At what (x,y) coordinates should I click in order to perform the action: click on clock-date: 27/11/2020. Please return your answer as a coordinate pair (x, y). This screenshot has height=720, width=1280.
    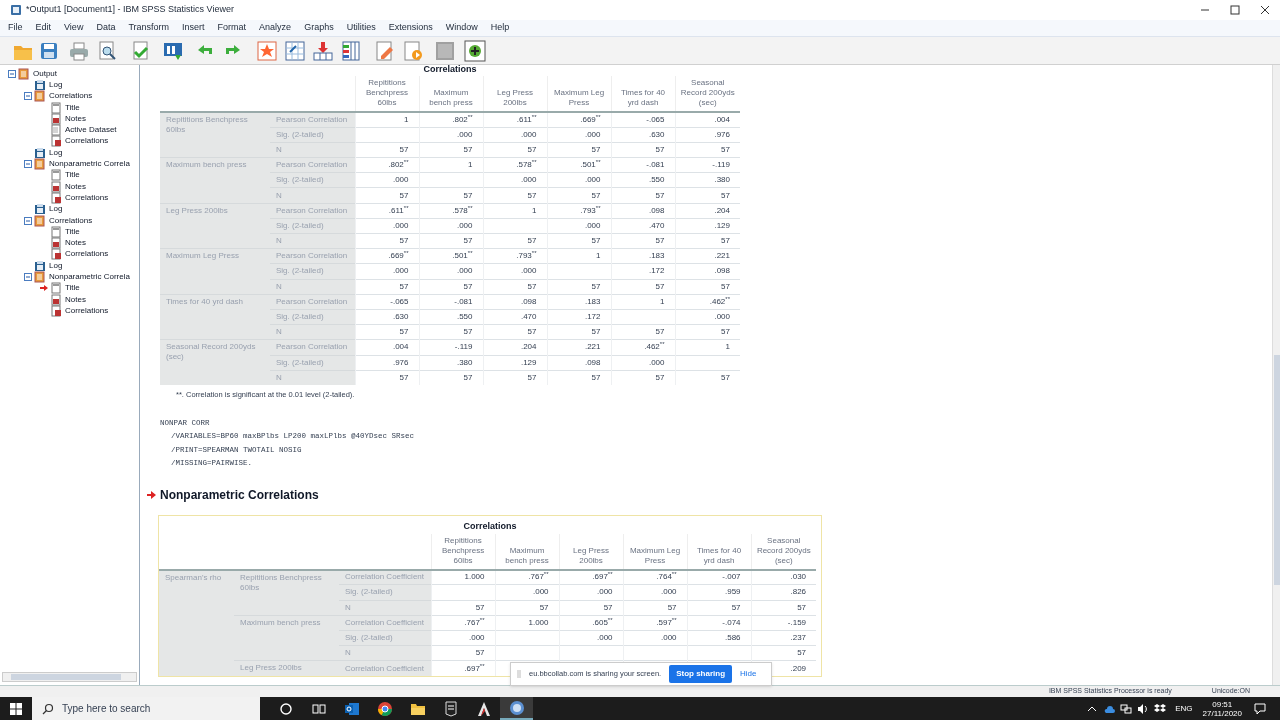
    Looking at the image, I should click on (1222, 713).